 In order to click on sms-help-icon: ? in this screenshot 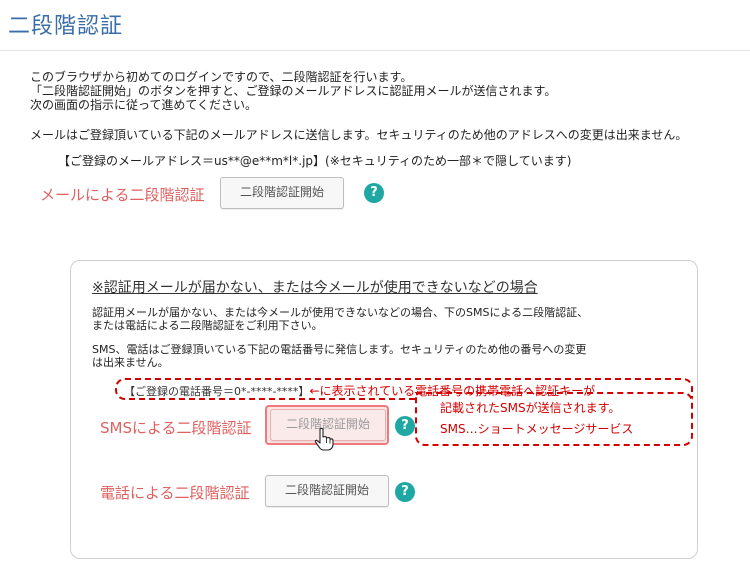, I will do `click(405, 426)`.